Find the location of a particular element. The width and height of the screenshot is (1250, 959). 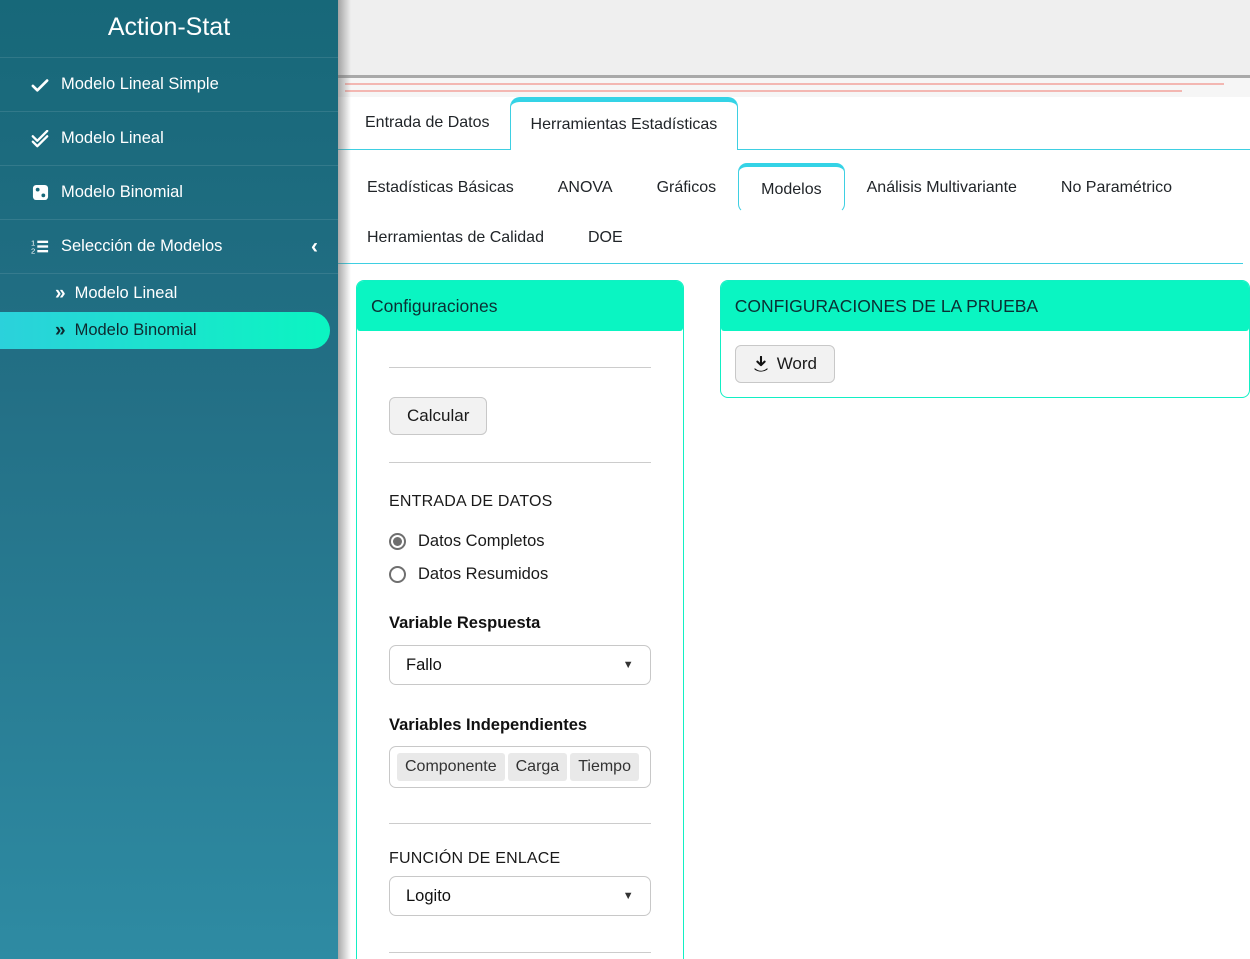

config-panel-header: Configuraciones is located at coordinates (520, 306).